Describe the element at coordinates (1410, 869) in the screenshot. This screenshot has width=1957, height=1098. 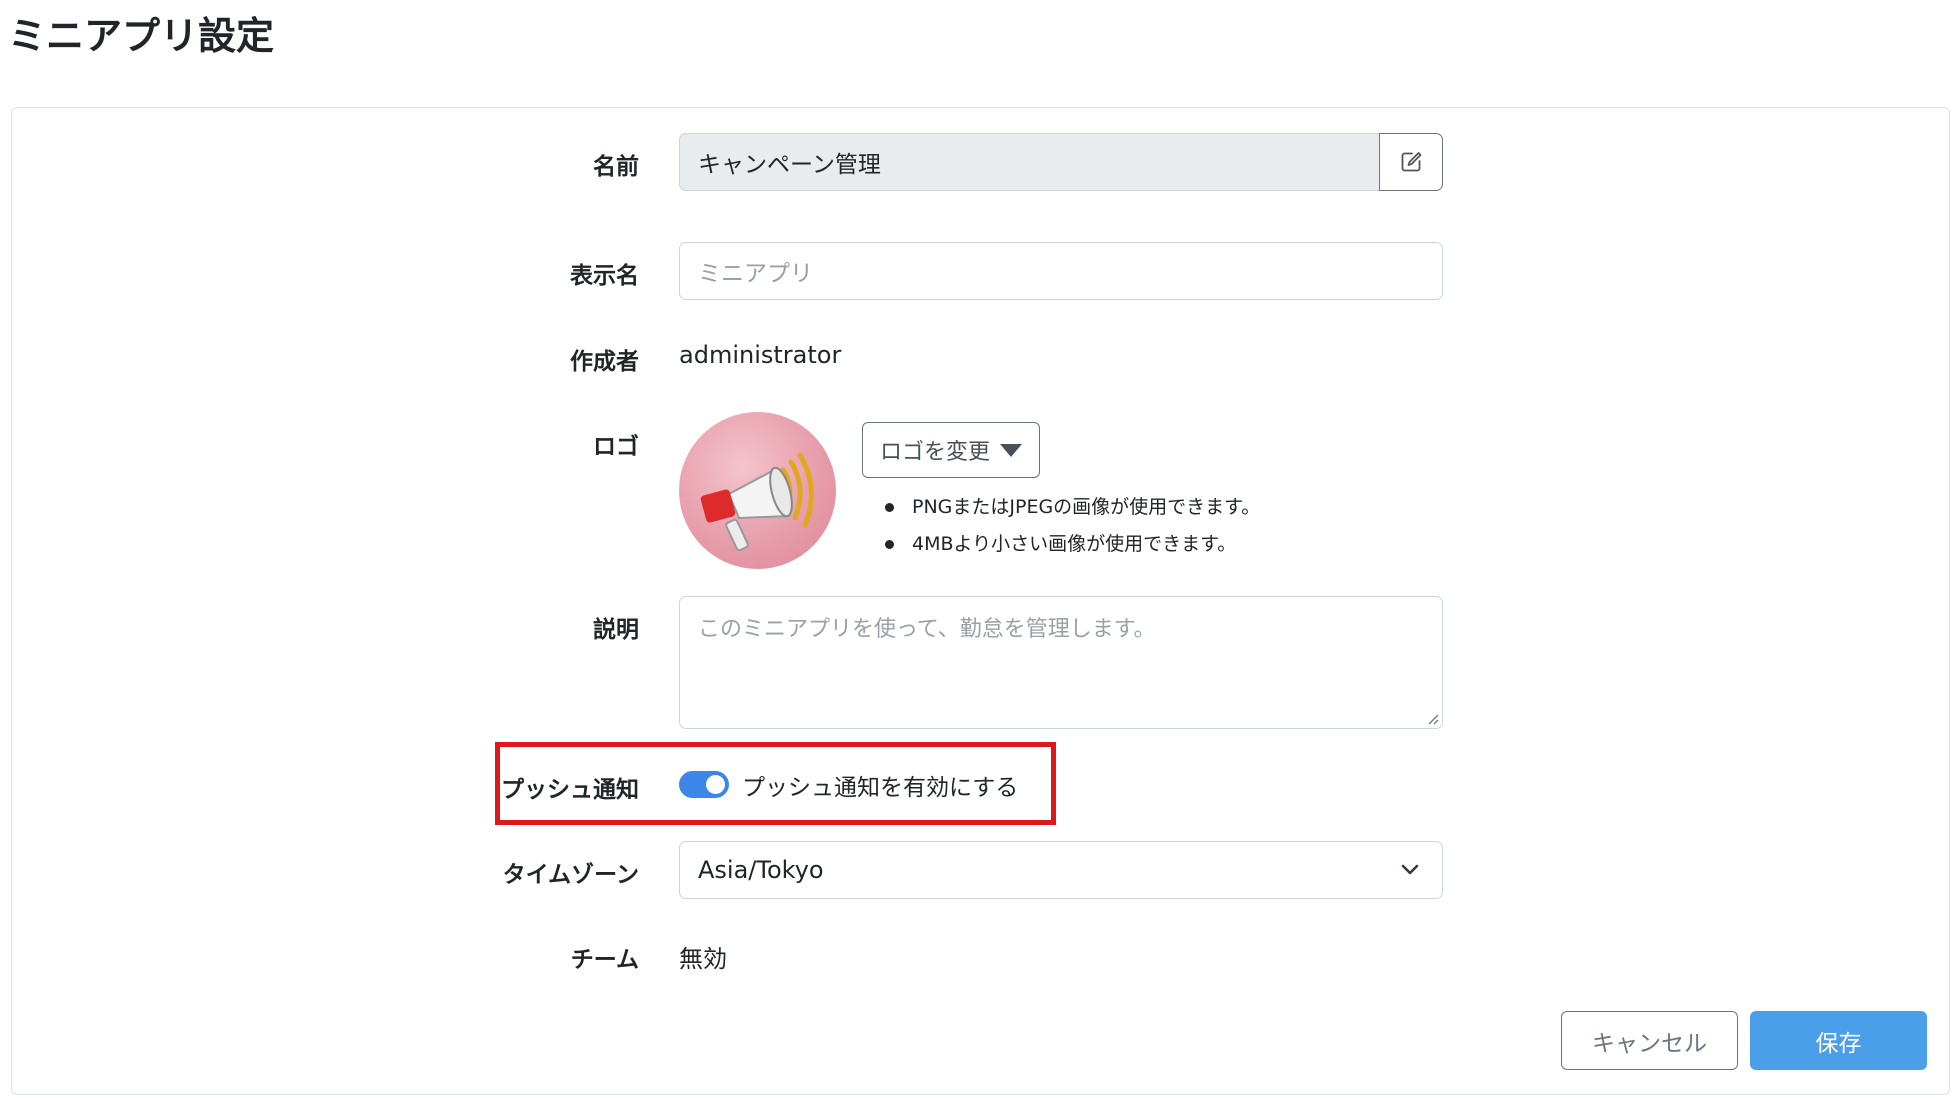
I see `chevron-down-icon` at that location.